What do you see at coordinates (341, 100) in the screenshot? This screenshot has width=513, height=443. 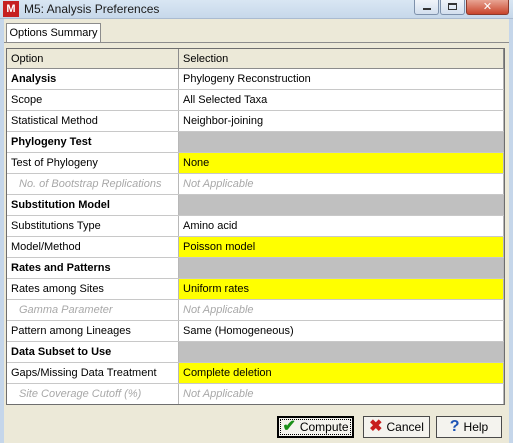 I see `selection-cell: All Selected Taxa` at bounding box center [341, 100].